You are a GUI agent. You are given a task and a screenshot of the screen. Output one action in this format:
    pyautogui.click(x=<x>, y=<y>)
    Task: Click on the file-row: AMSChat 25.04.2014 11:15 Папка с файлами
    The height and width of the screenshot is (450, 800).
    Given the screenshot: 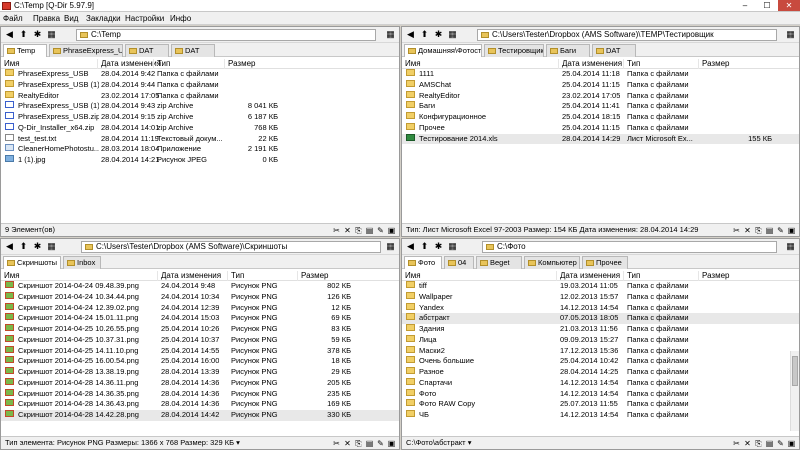 What is the action you would take?
    pyautogui.click(x=600, y=85)
    